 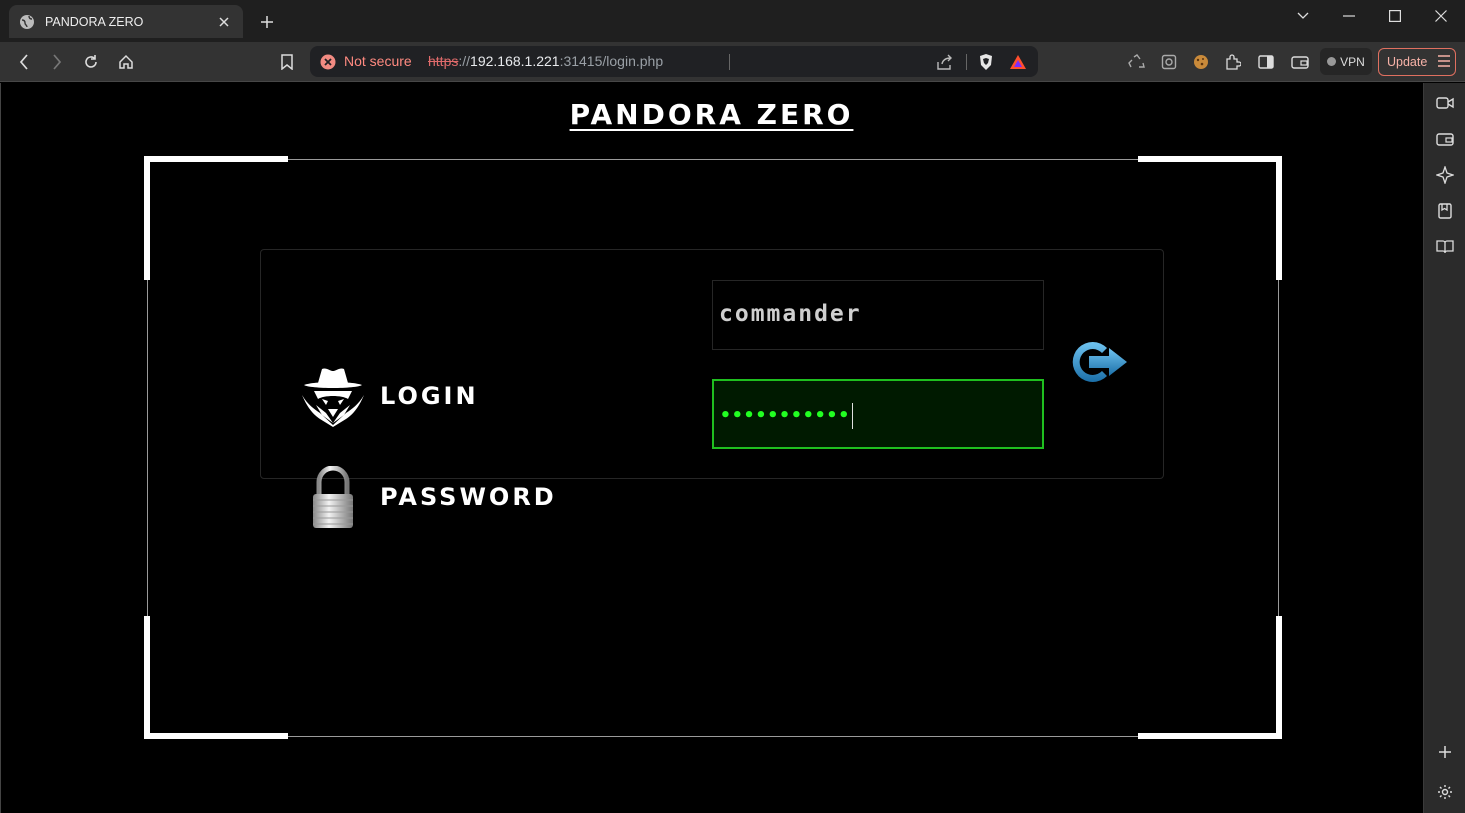 I want to click on tab-title: PANDORA ZERO, so click(x=94, y=21).